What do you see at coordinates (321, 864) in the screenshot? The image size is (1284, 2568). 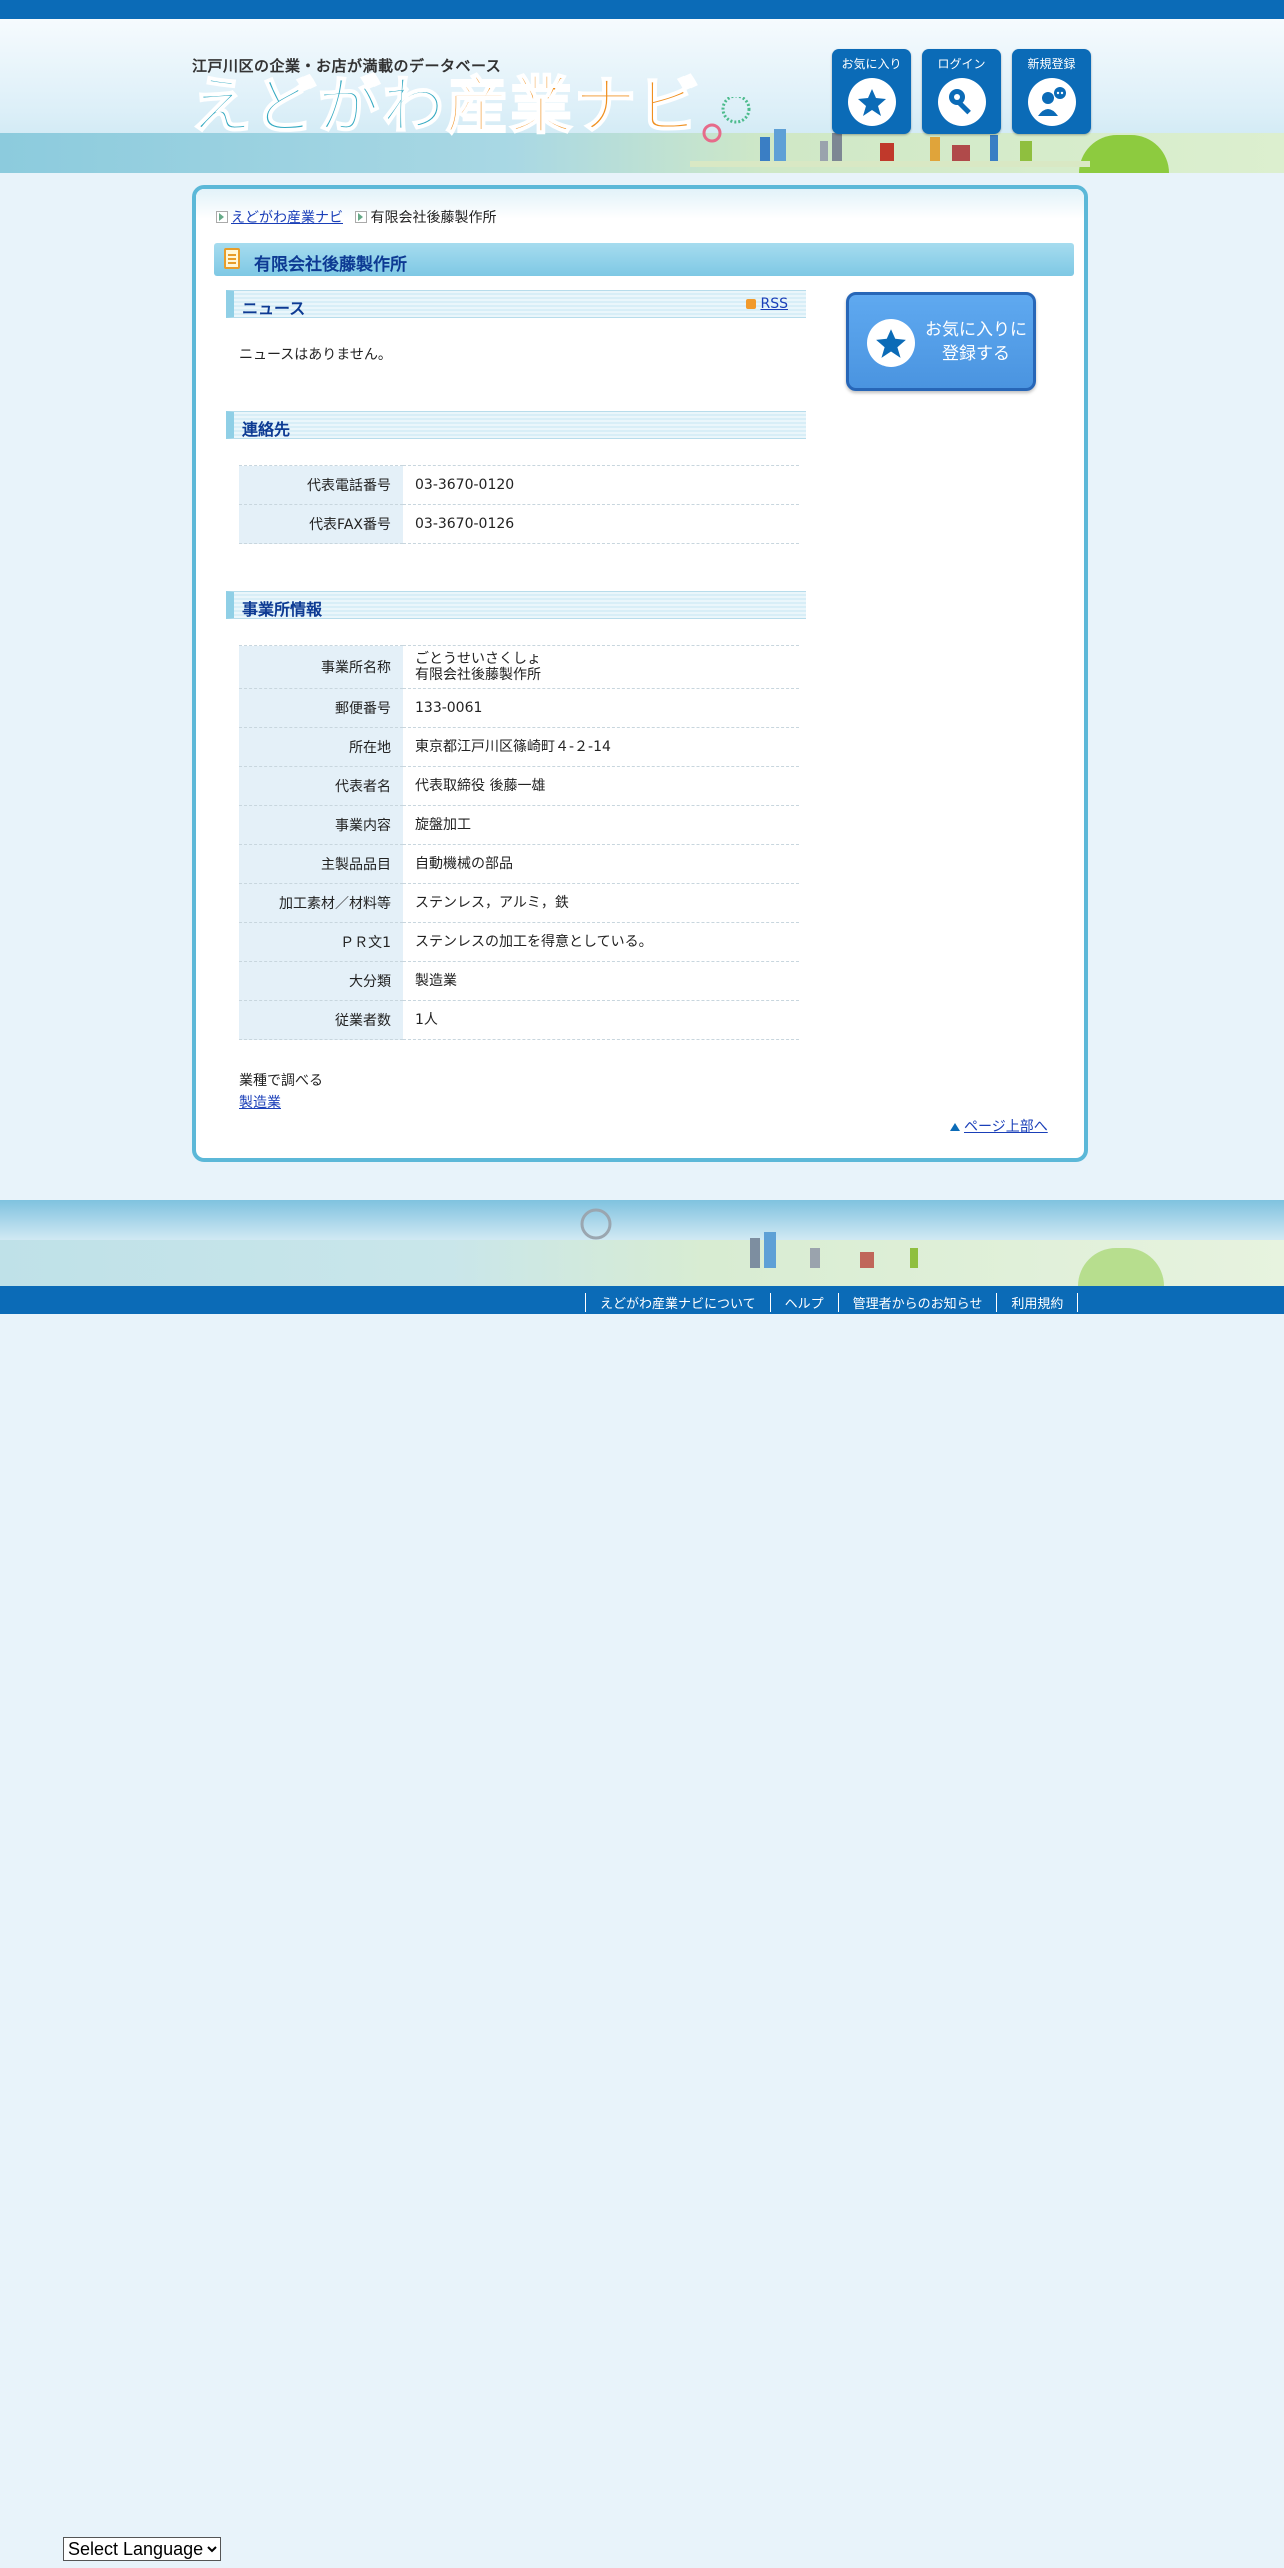 I see `office-label: 主製品品目` at bounding box center [321, 864].